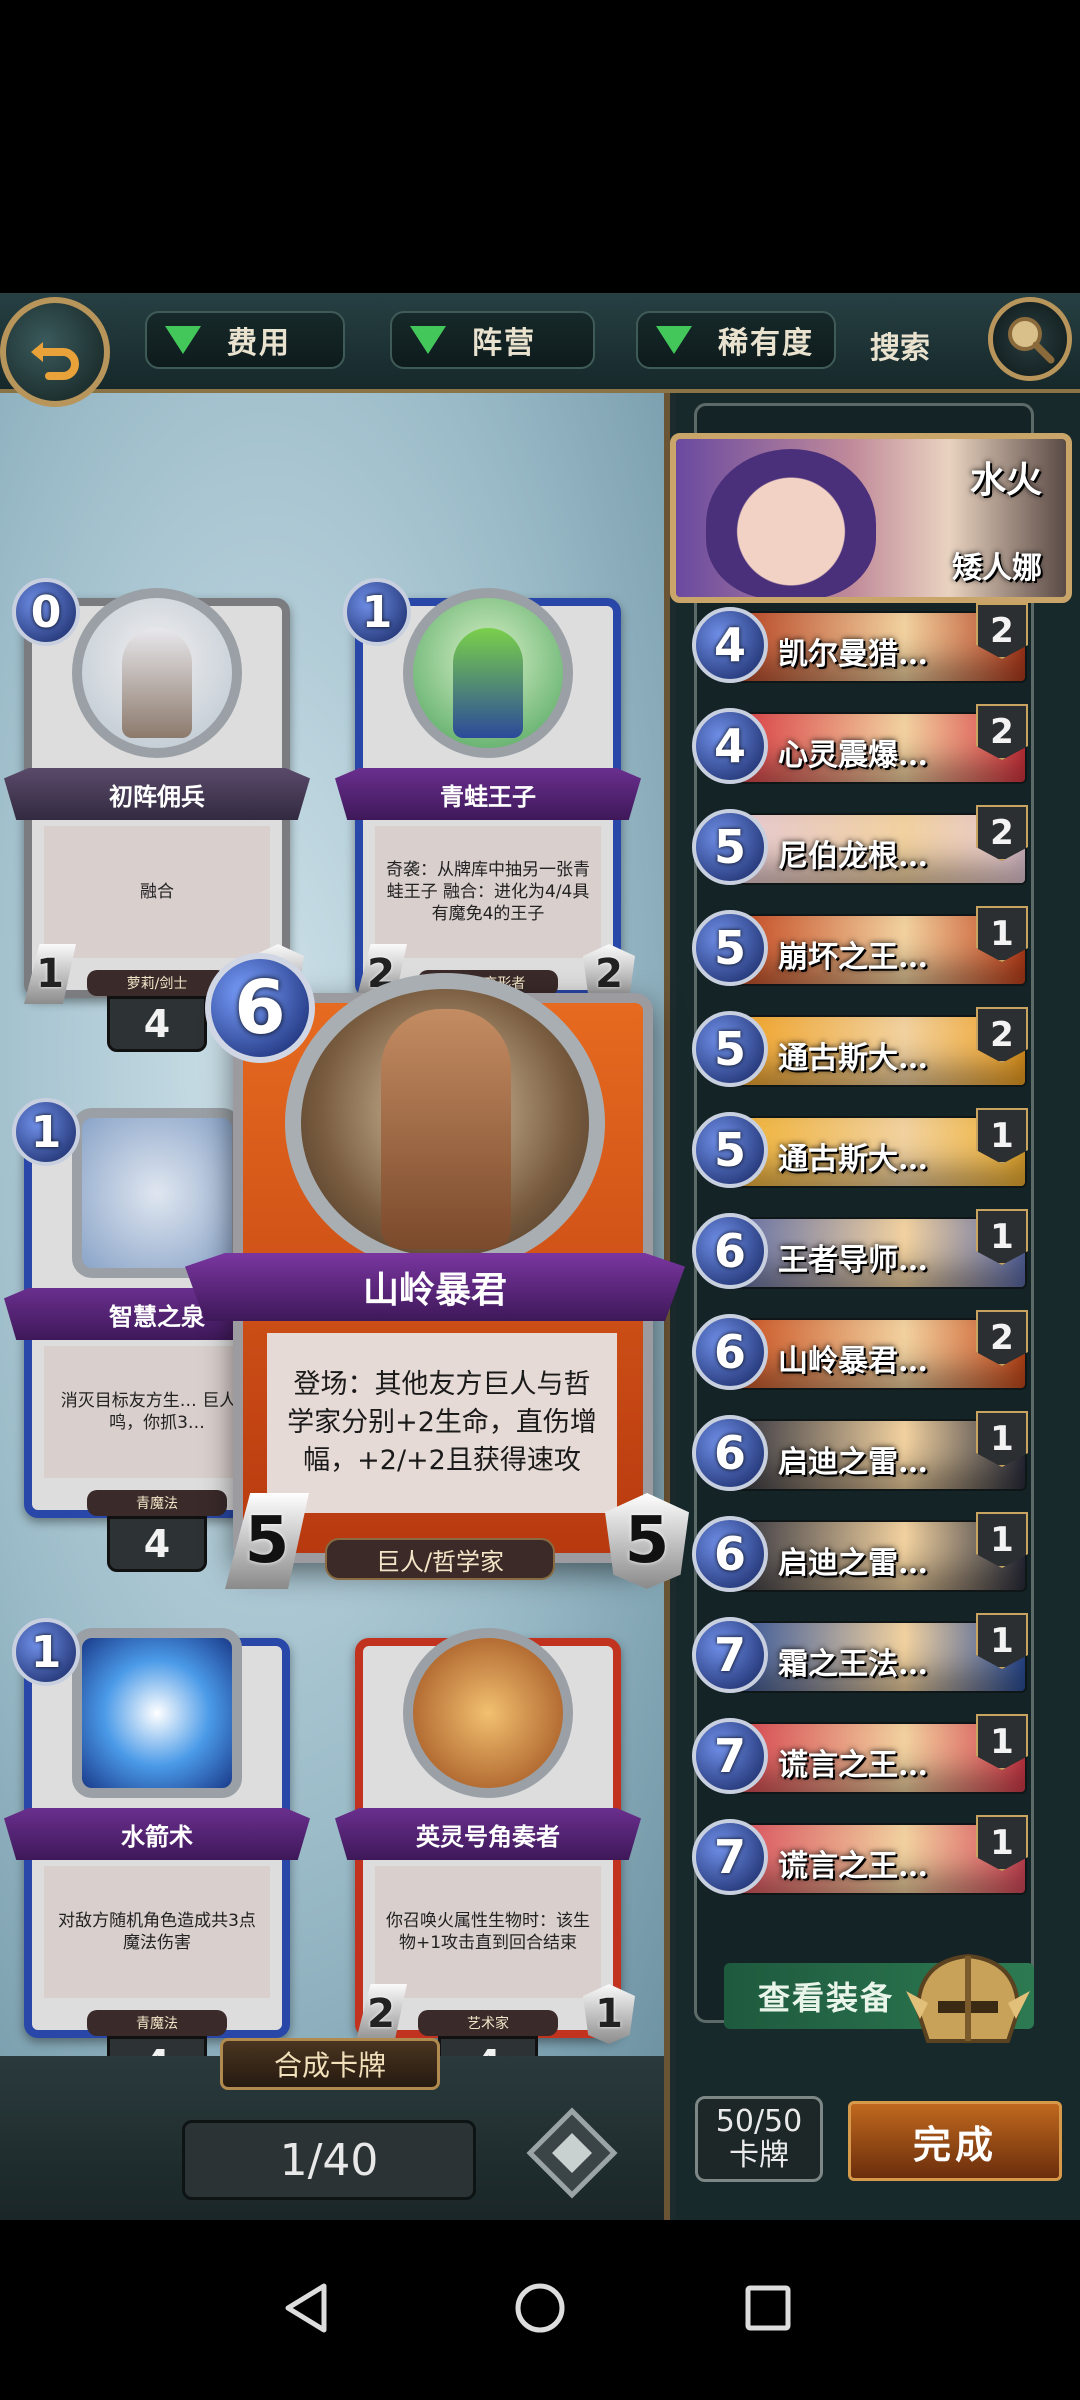 Image resolution: width=1080 pixels, height=2400 pixels. I want to click on search-button, so click(1030, 339).